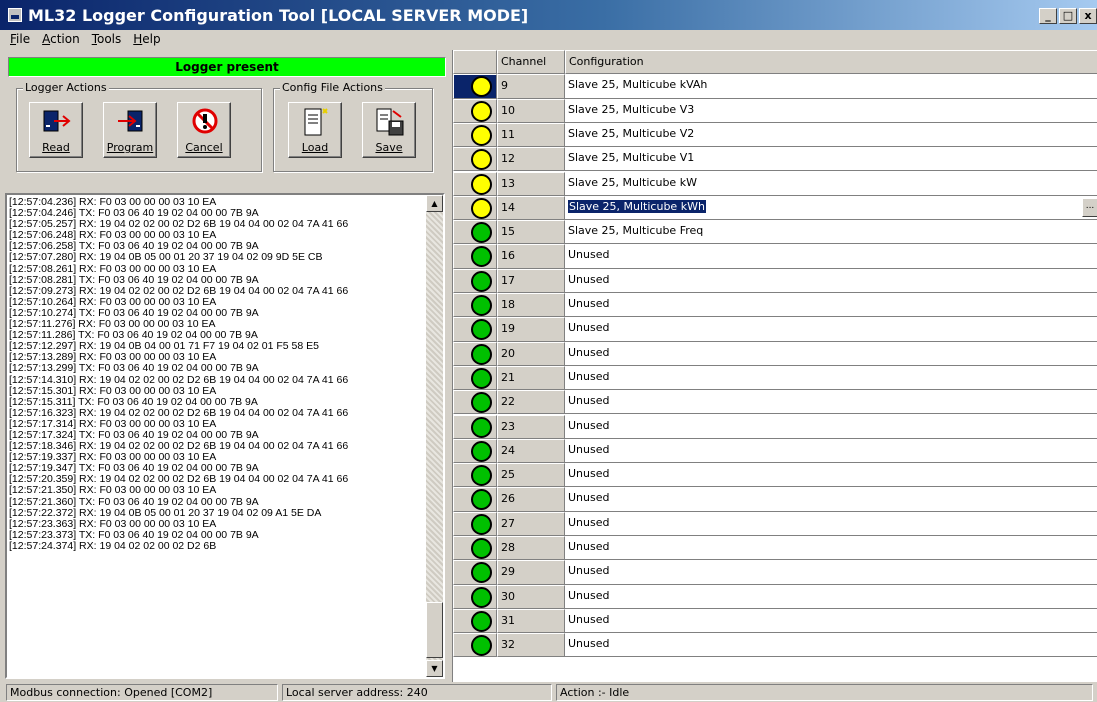 The height and width of the screenshot is (702, 1097). What do you see at coordinates (775, 159) in the screenshot?
I see `channel-row: 12 Slave 25, Multicube V1` at bounding box center [775, 159].